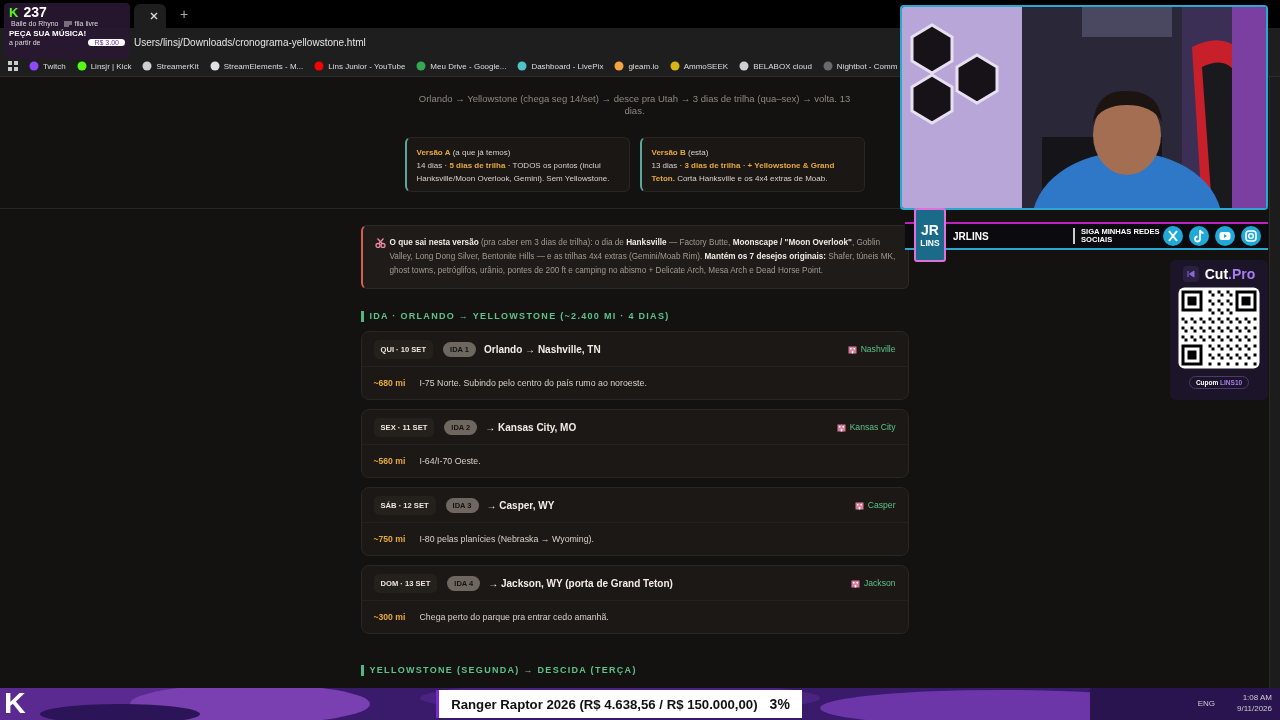 The height and width of the screenshot is (720, 1280). I want to click on skip-back-icon, so click(1190, 274).